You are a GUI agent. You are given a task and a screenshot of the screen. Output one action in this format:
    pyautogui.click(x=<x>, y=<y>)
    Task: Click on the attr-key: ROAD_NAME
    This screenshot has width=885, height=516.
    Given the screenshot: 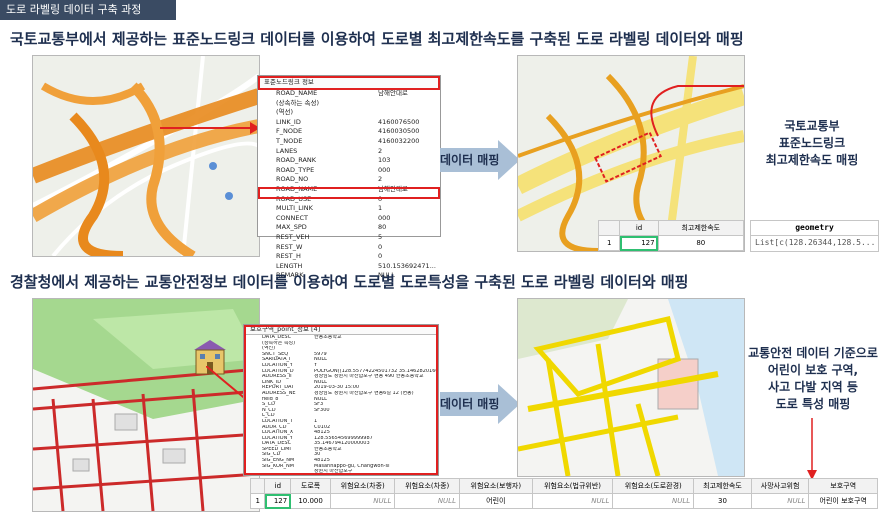 What is the action you would take?
    pyautogui.click(x=297, y=93)
    